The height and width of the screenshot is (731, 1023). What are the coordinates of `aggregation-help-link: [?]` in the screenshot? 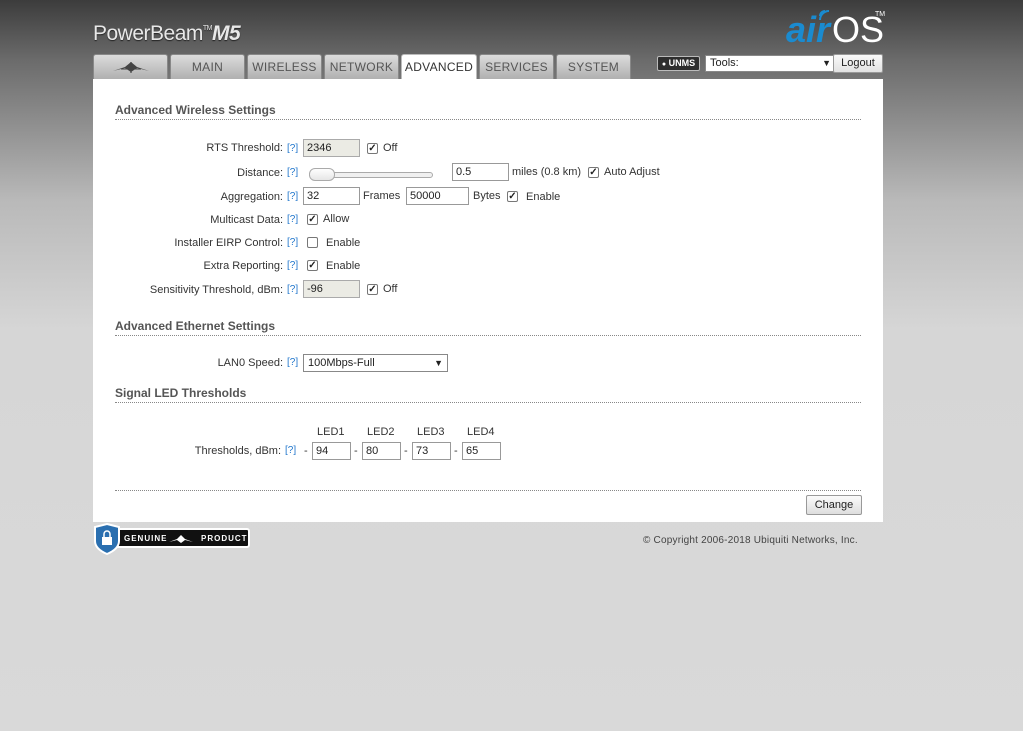 It's located at (292, 196).